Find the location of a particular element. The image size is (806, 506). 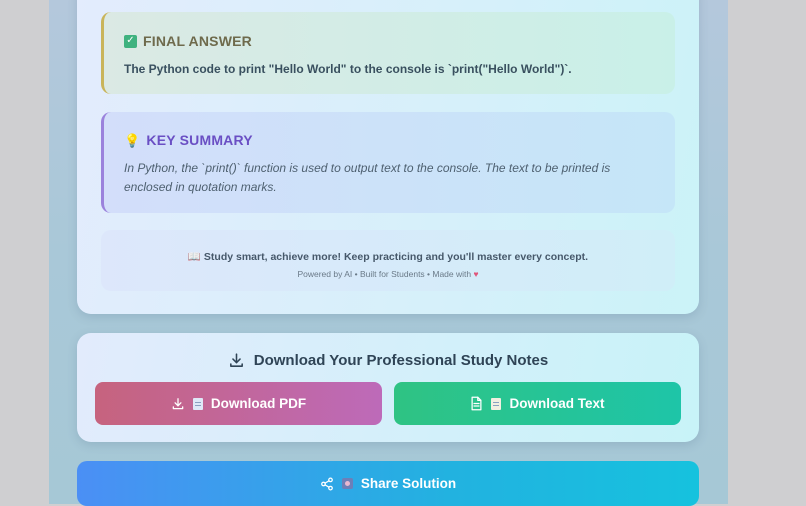

download-text-label: Download Text is located at coordinates (557, 403).